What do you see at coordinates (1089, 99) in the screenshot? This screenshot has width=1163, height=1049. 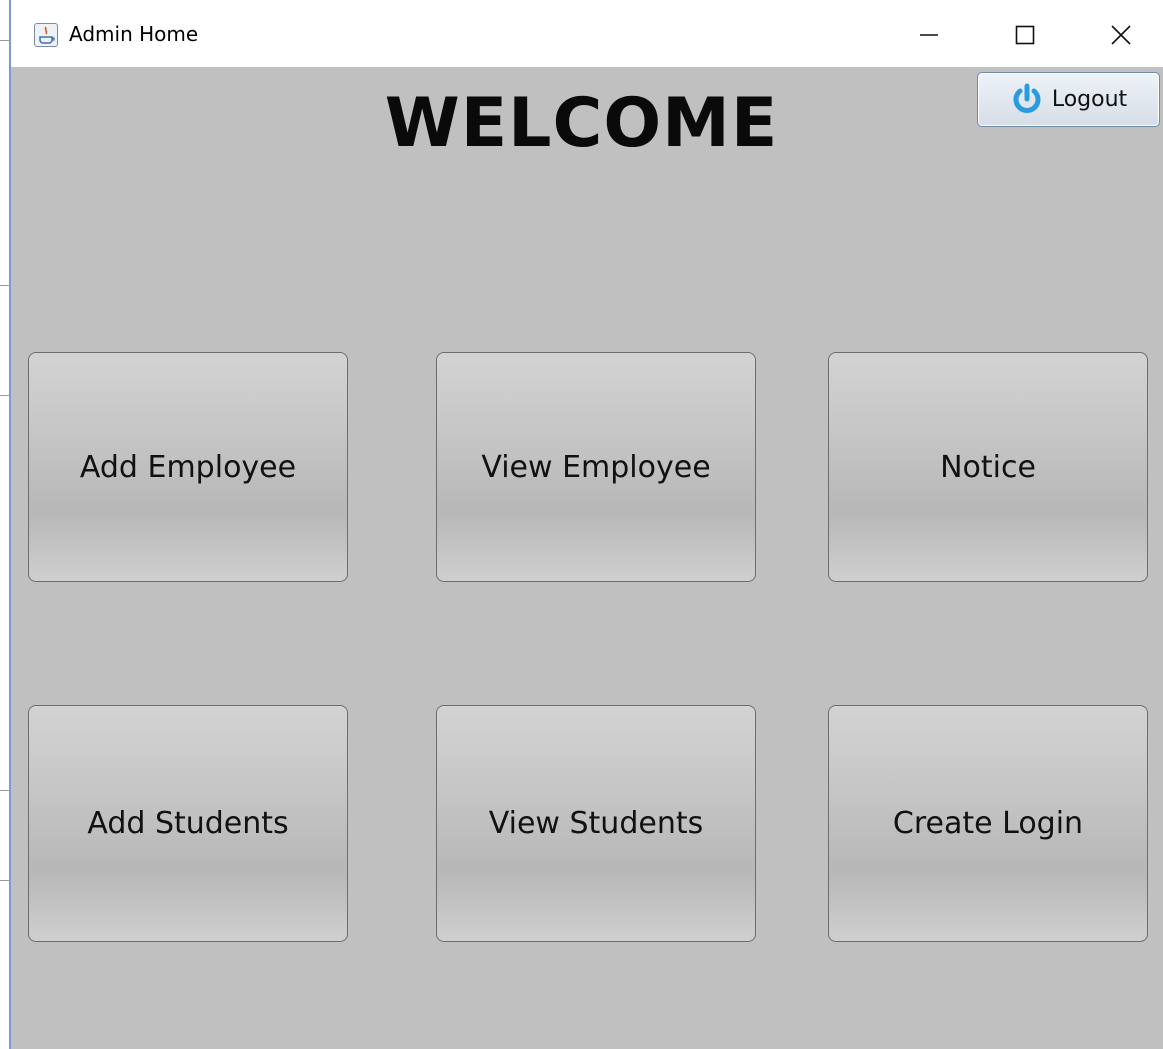 I see `logout-label: Logout` at bounding box center [1089, 99].